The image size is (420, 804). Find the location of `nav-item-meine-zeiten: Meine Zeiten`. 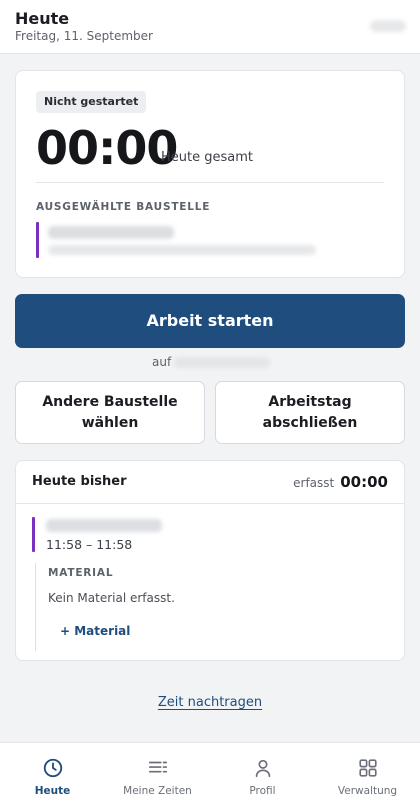

nav-item-meine-zeiten: Meine Zeiten is located at coordinates (157, 773).